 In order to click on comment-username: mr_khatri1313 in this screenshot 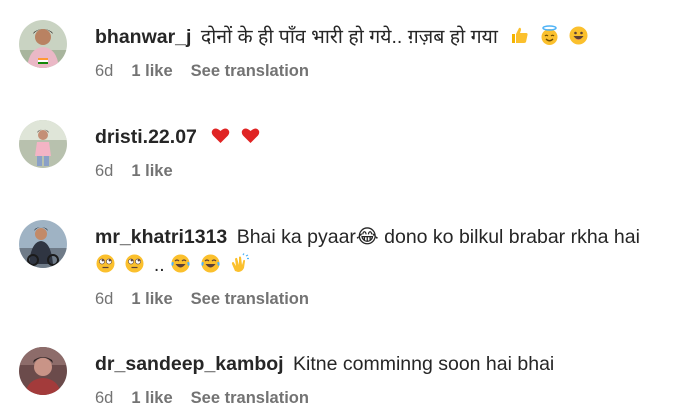, I will do `click(161, 237)`.